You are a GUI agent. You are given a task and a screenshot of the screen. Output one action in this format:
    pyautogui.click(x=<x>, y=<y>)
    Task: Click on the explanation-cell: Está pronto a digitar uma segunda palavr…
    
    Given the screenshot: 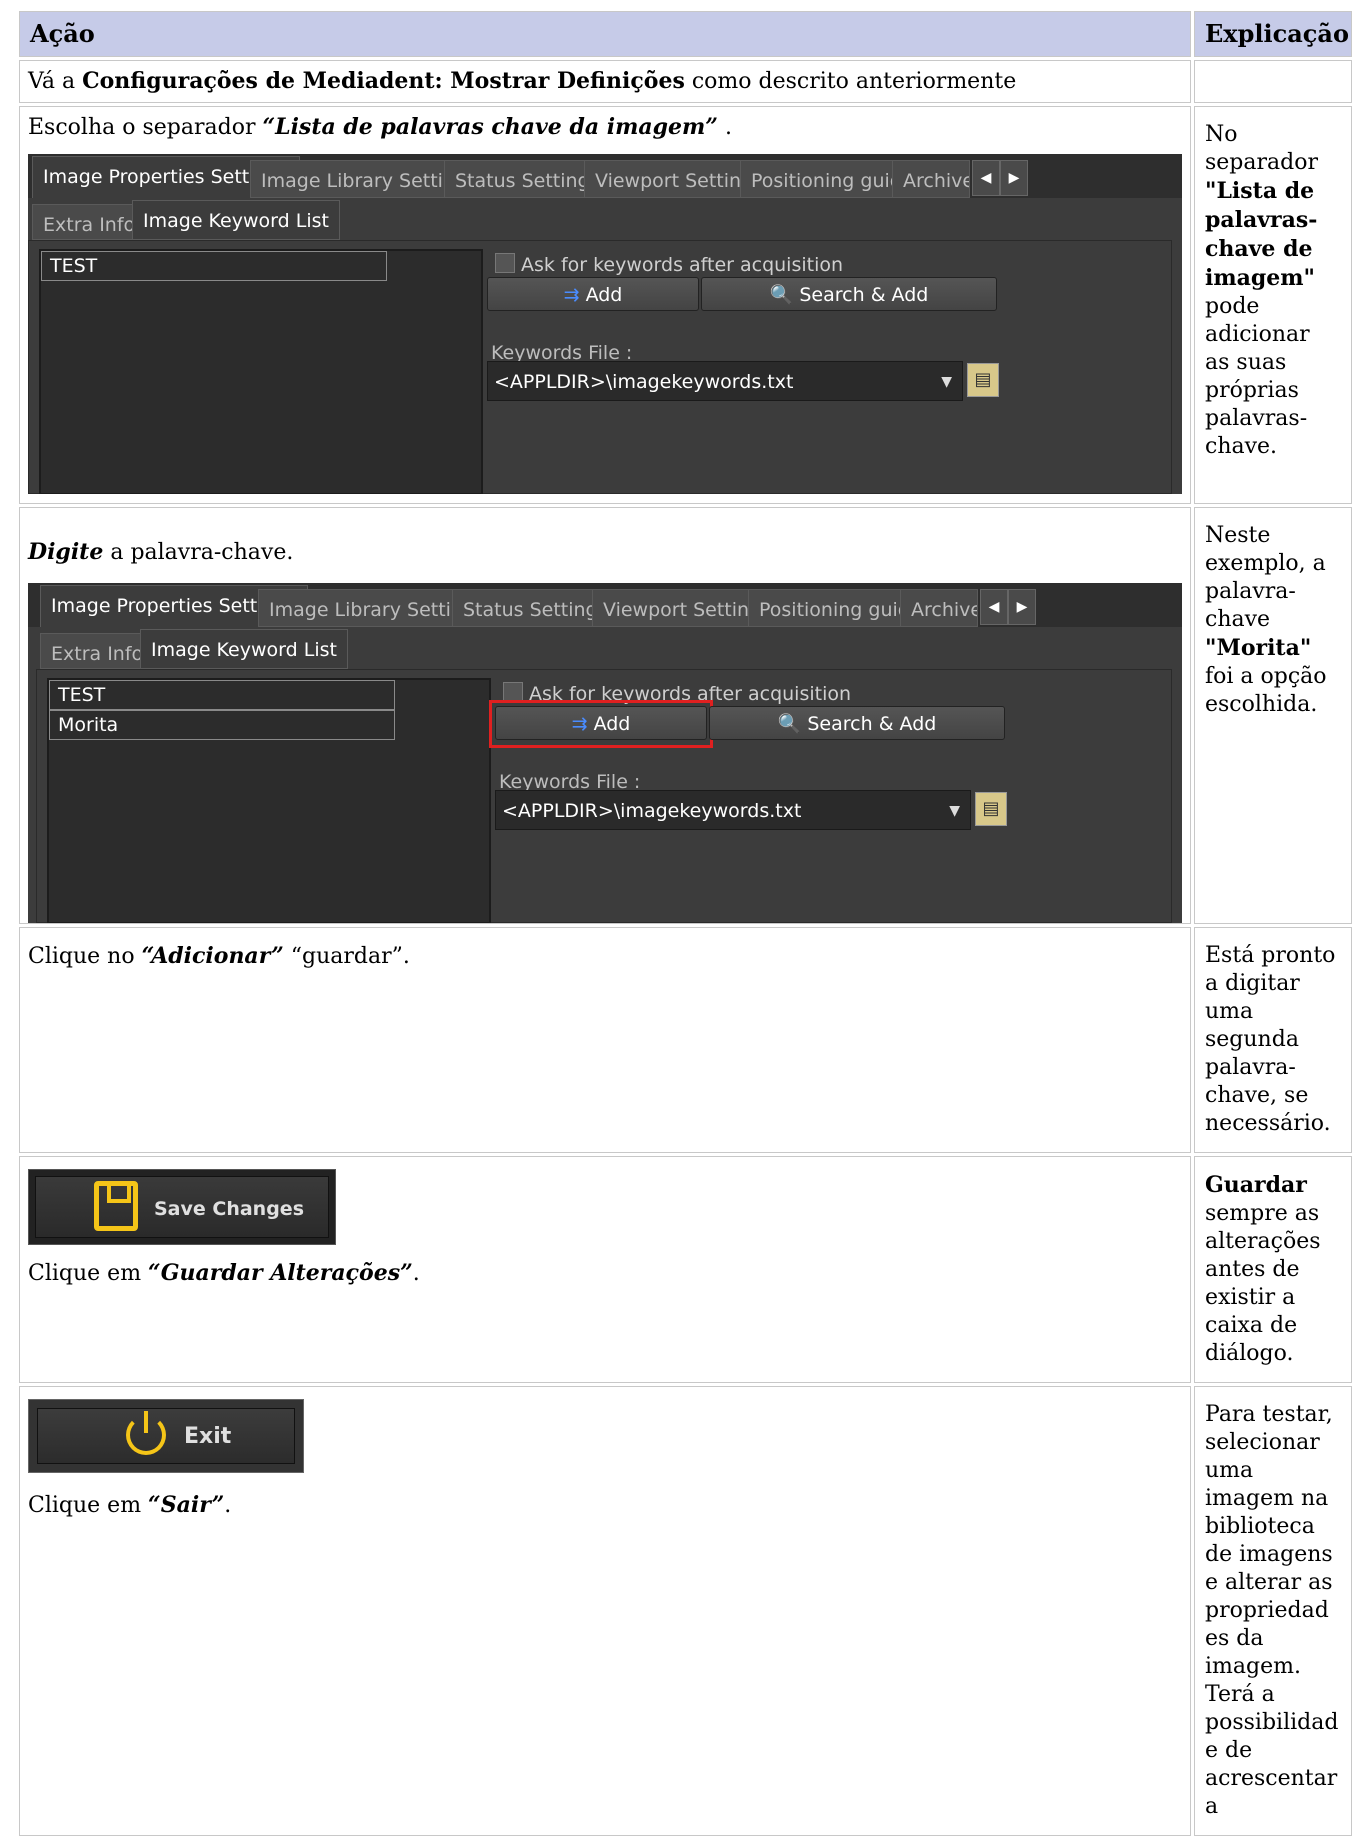 What is the action you would take?
    pyautogui.click(x=1273, y=1040)
    